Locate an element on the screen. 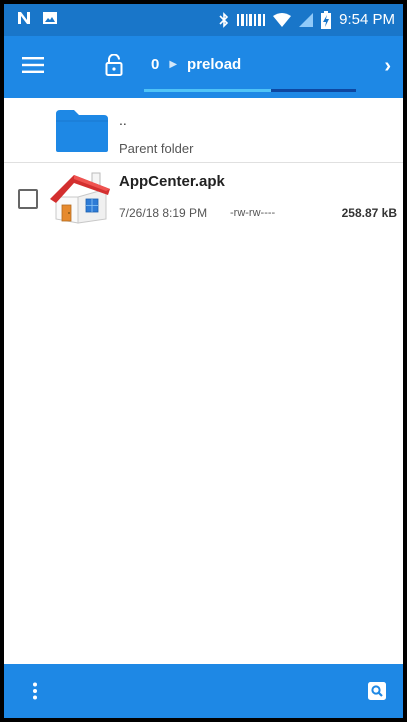 The width and height of the screenshot is (407, 722). parent-folder-dots: .. is located at coordinates (123, 120).